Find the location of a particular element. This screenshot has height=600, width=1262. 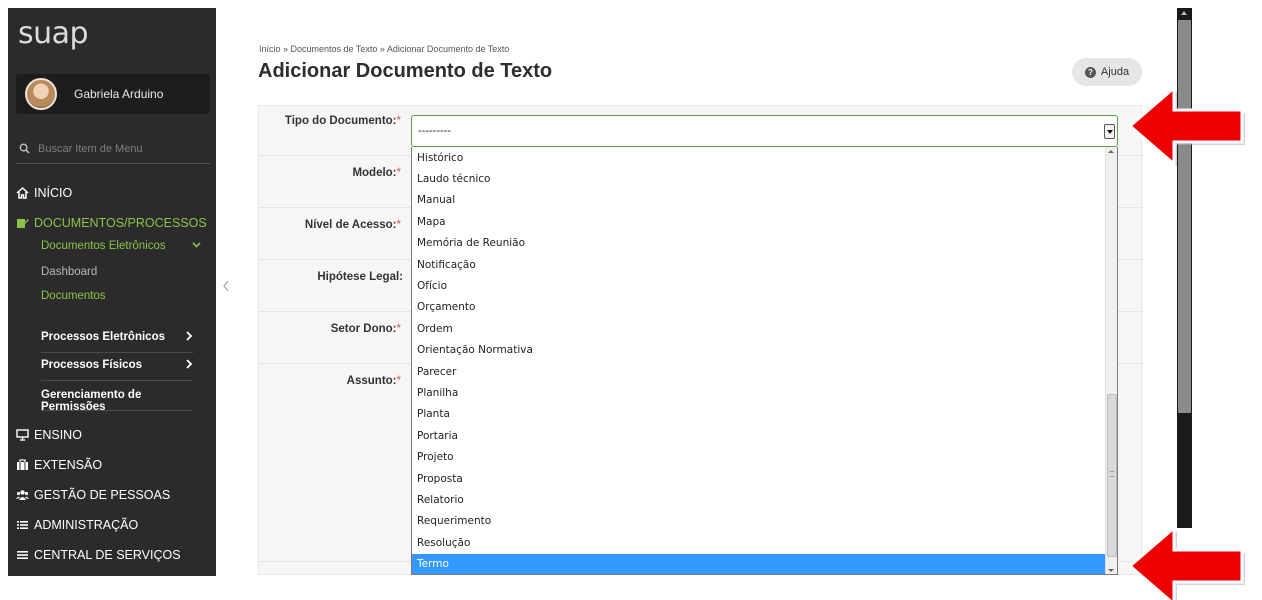

administracao-icon is located at coordinates (22, 525).